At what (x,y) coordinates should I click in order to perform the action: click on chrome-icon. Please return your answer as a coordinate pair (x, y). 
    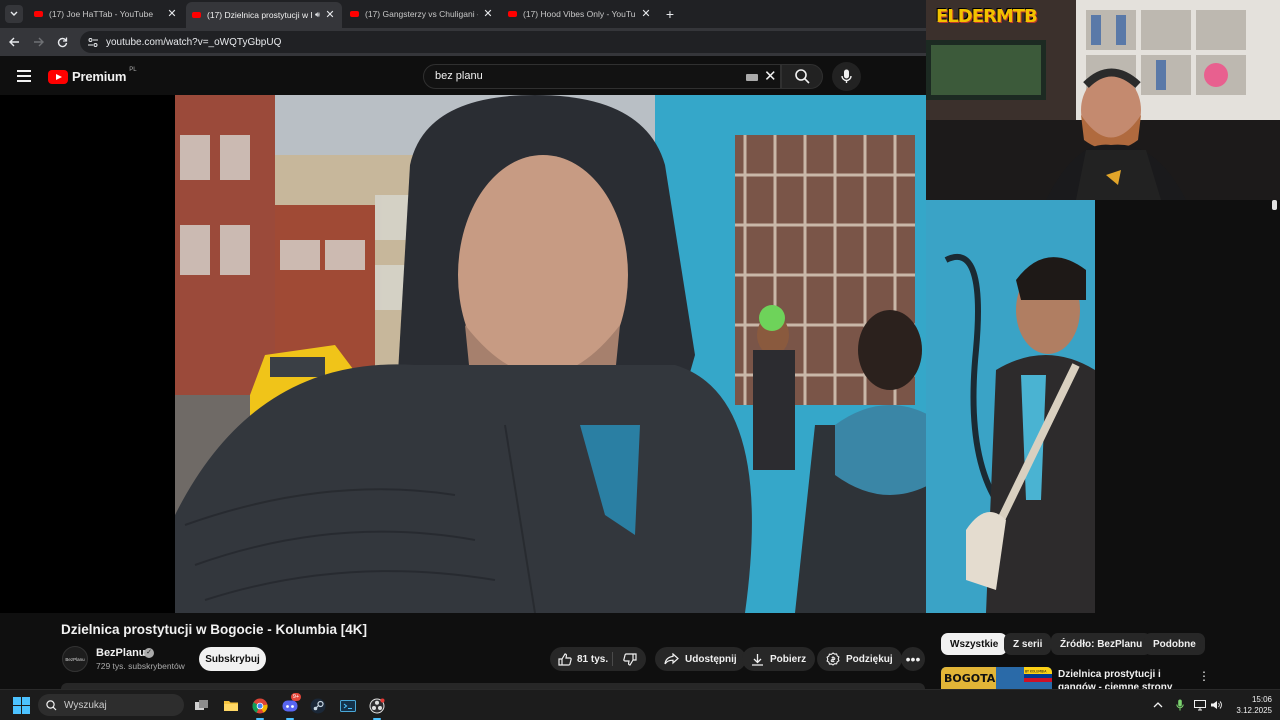
    Looking at the image, I should click on (259, 708).